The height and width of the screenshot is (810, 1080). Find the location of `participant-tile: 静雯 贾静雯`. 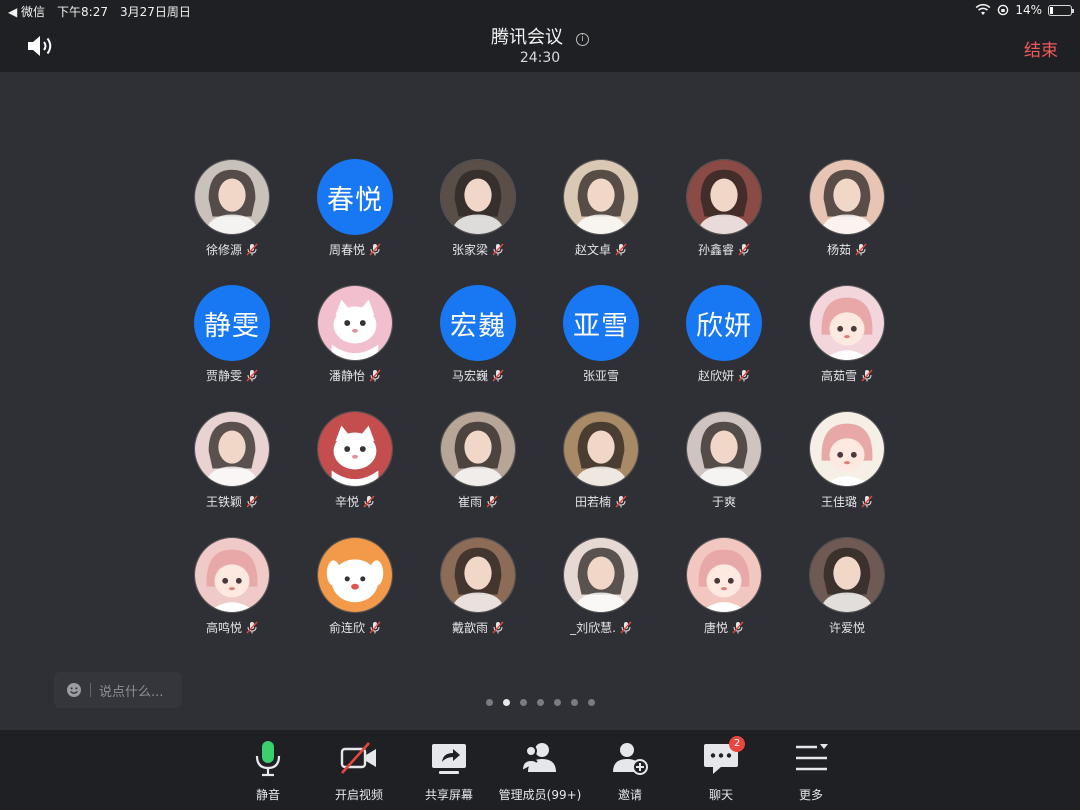

participant-tile: 静雯 贾静雯 is located at coordinates (232, 334).